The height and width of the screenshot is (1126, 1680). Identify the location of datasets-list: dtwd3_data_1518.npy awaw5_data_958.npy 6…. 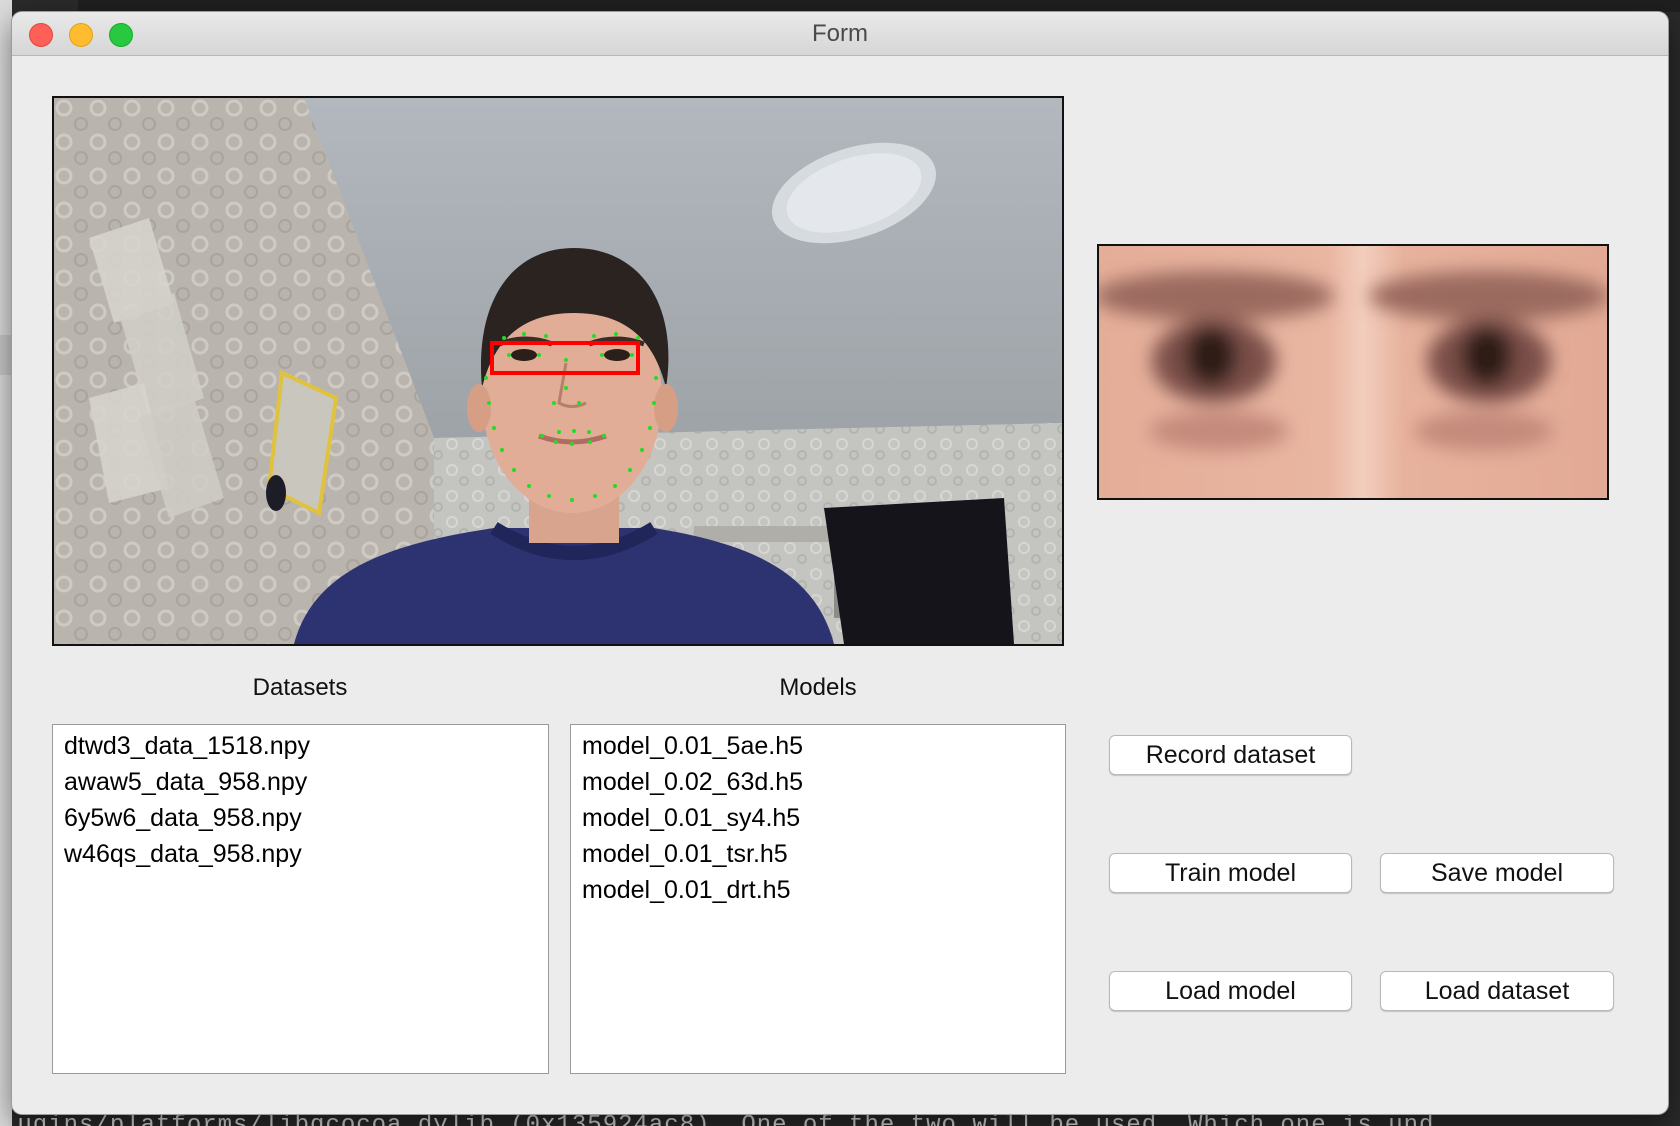
(300, 899).